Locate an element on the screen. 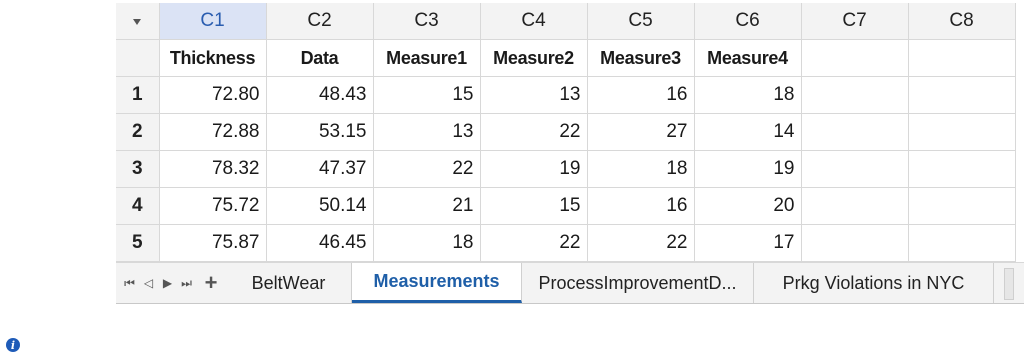 Image resolution: width=1024 pixels, height=356 pixels. table-row: 1 72.80 48.43 15 13 16 18 is located at coordinates (566, 95).